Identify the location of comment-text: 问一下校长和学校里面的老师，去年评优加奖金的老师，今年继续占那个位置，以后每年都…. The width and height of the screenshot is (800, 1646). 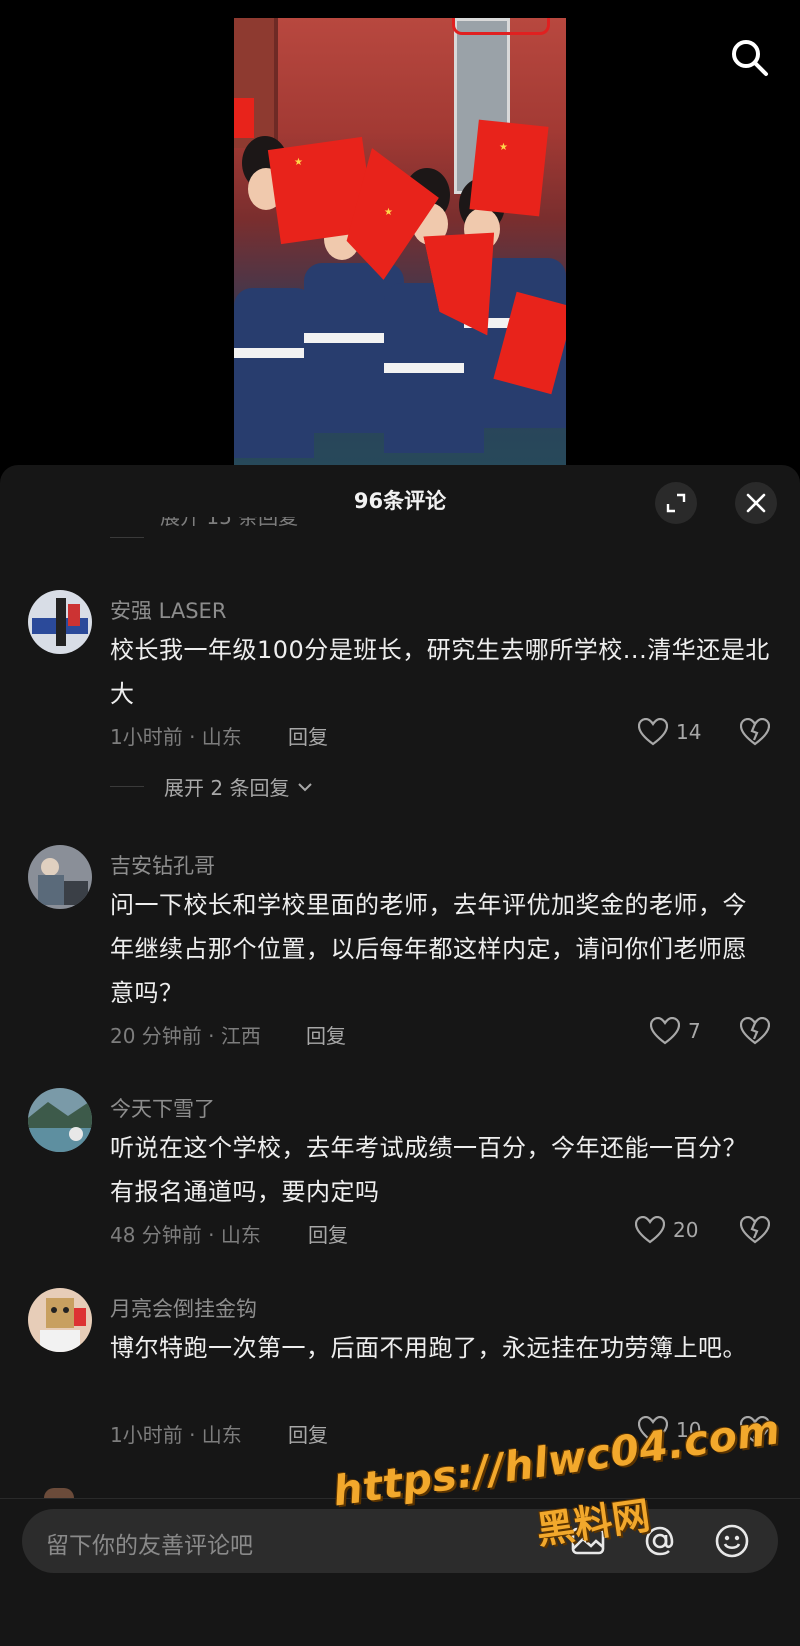
(428, 949).